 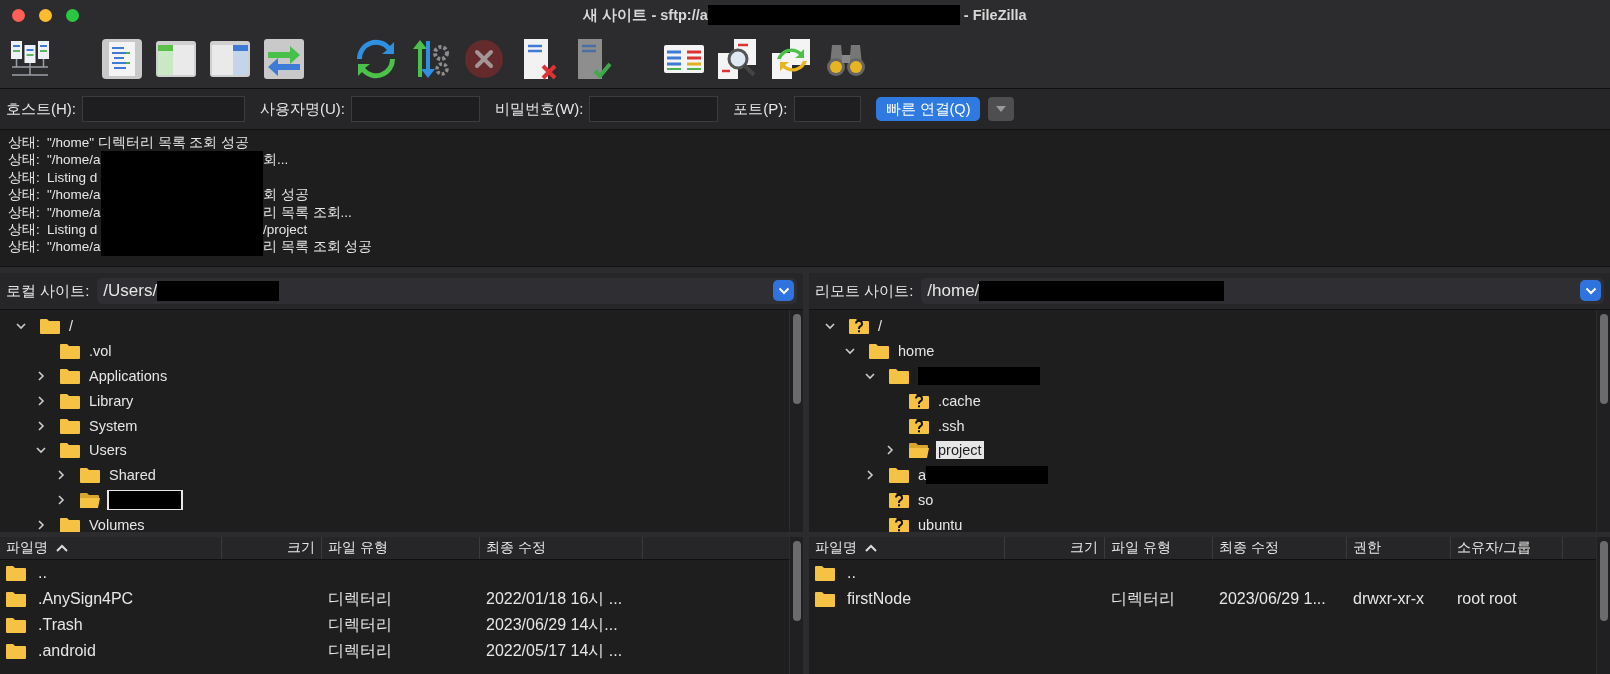 What do you see at coordinates (951, 425) in the screenshot?
I see `tree-item: .ssh` at bounding box center [951, 425].